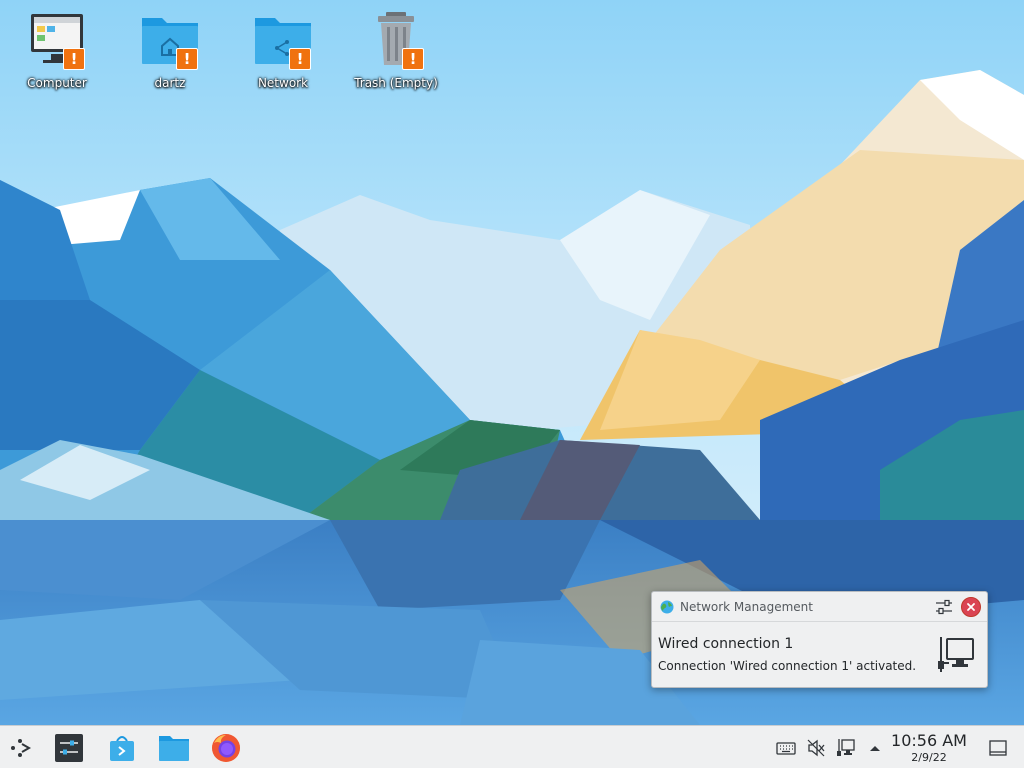 The width and height of the screenshot is (1024, 768). What do you see at coordinates (170, 55) in the screenshot?
I see `desktop-icon-home: ! dartz` at bounding box center [170, 55].